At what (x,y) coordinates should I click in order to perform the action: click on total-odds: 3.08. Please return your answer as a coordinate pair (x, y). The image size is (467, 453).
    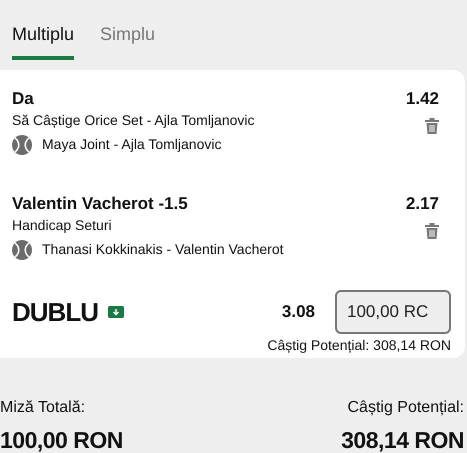
    Looking at the image, I should click on (298, 312).